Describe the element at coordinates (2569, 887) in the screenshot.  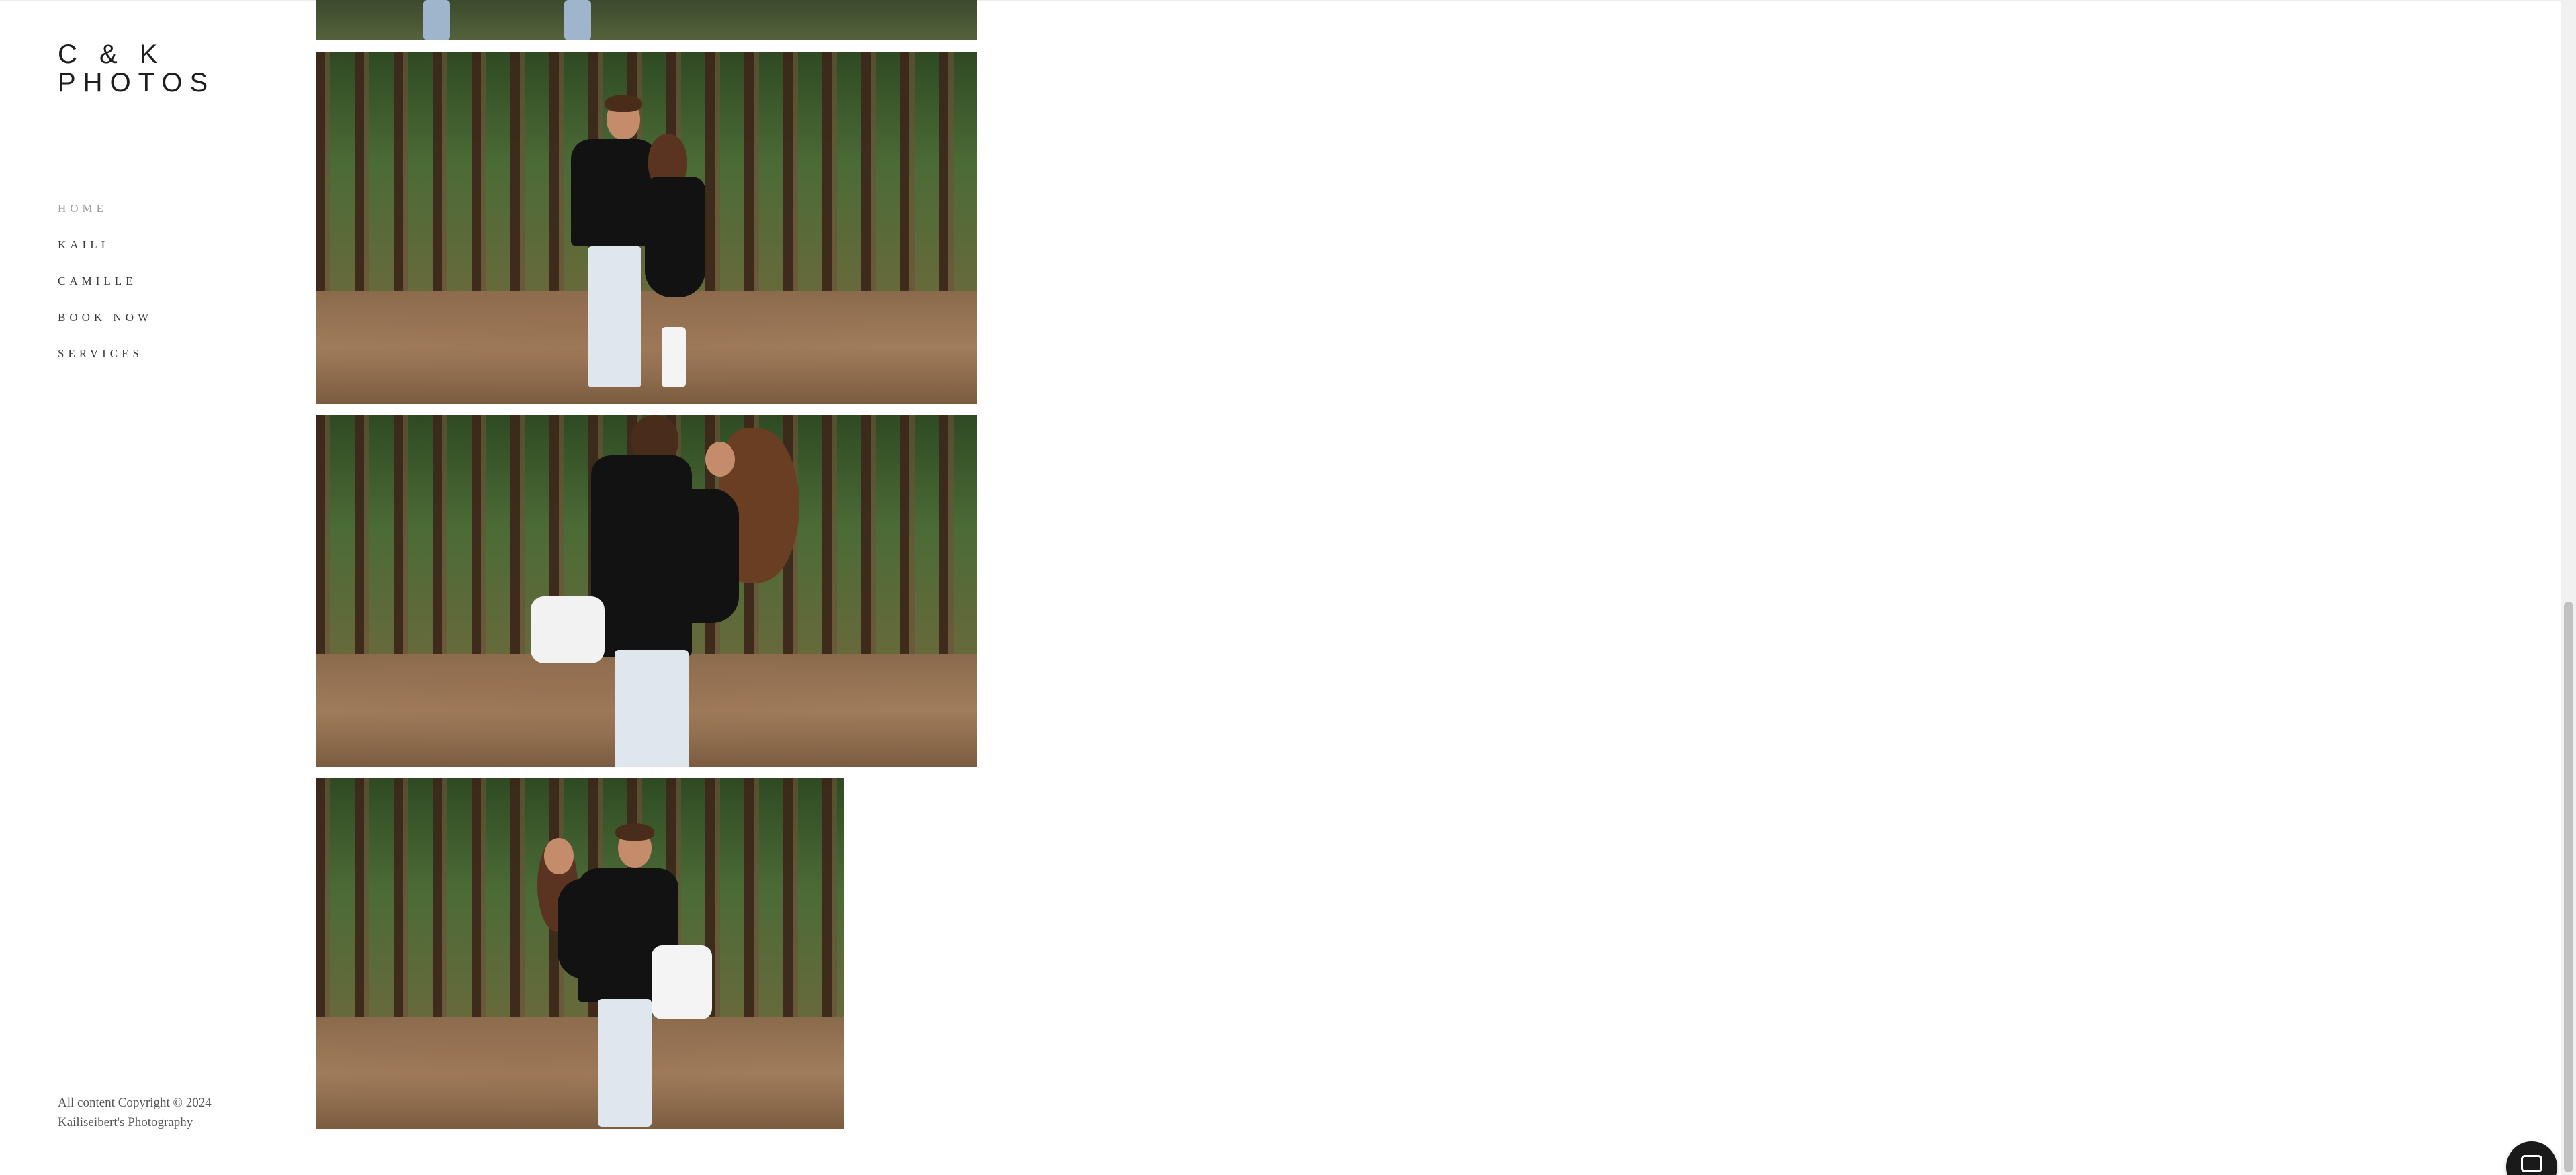
I see `scrollbar-thumb` at that location.